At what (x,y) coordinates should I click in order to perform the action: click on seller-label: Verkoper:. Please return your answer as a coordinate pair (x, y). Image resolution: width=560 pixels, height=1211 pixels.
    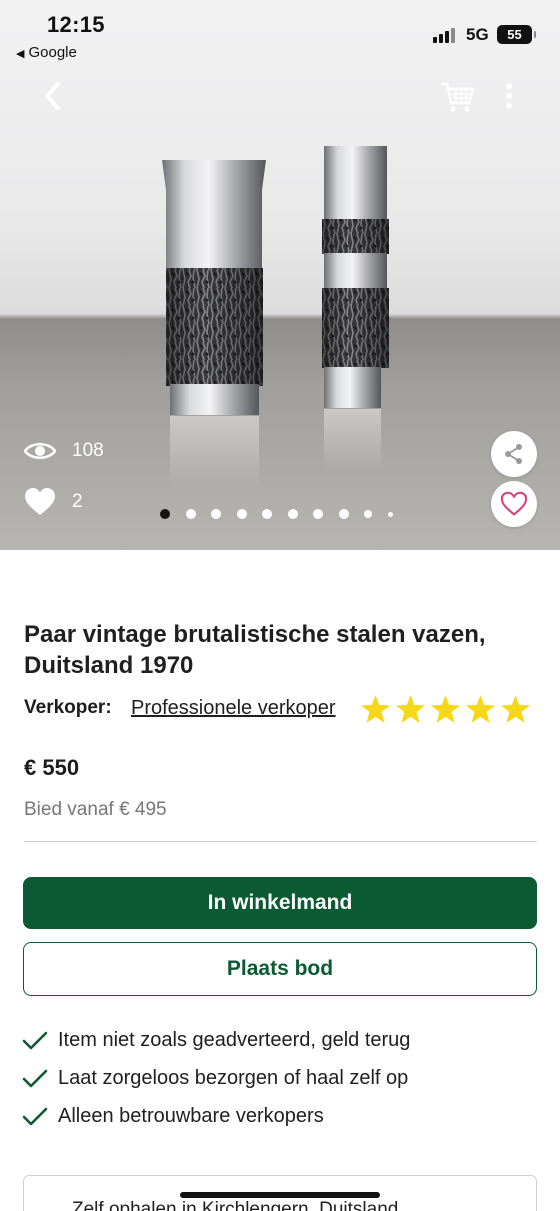
    Looking at the image, I should click on (68, 707).